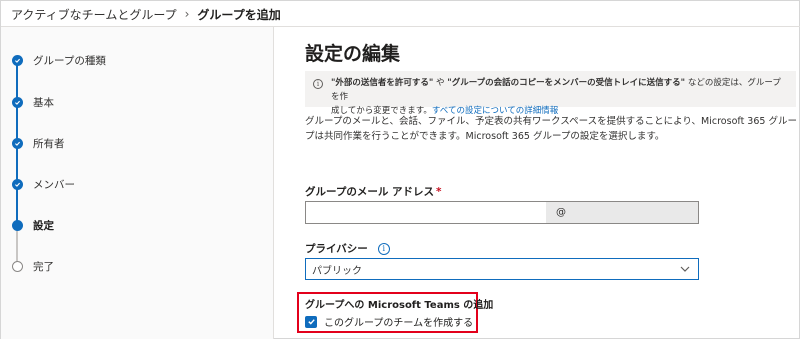  What do you see at coordinates (426, 212) in the screenshot?
I see `email-alias-input` at bounding box center [426, 212].